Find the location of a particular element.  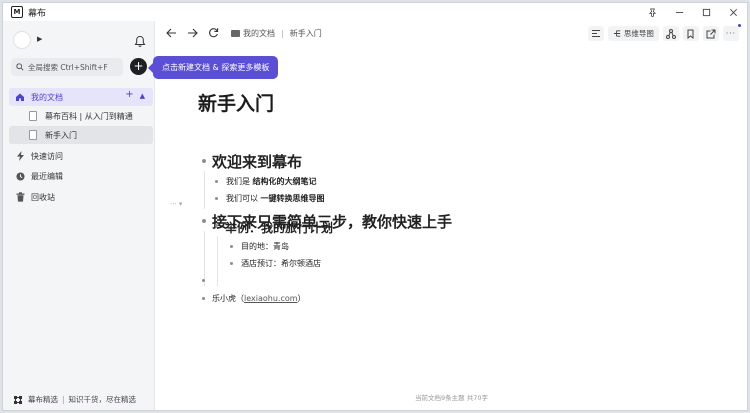

more-dots: ··· is located at coordinates (730, 33).